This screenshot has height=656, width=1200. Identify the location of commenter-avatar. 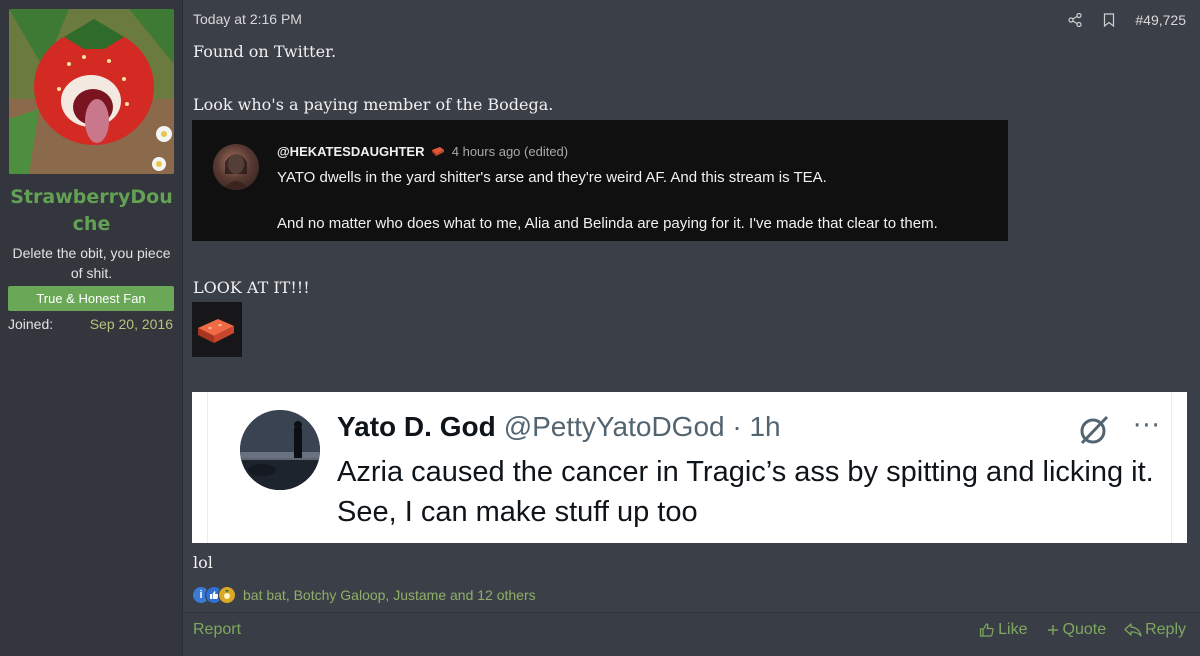
(236, 167).